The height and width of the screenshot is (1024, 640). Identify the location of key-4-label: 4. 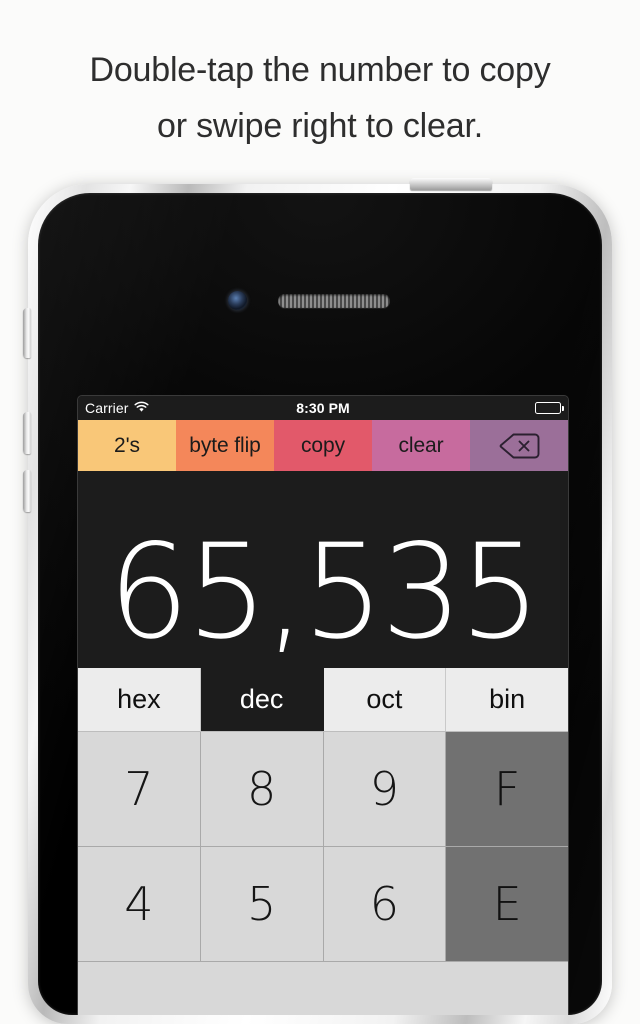
(139, 904).